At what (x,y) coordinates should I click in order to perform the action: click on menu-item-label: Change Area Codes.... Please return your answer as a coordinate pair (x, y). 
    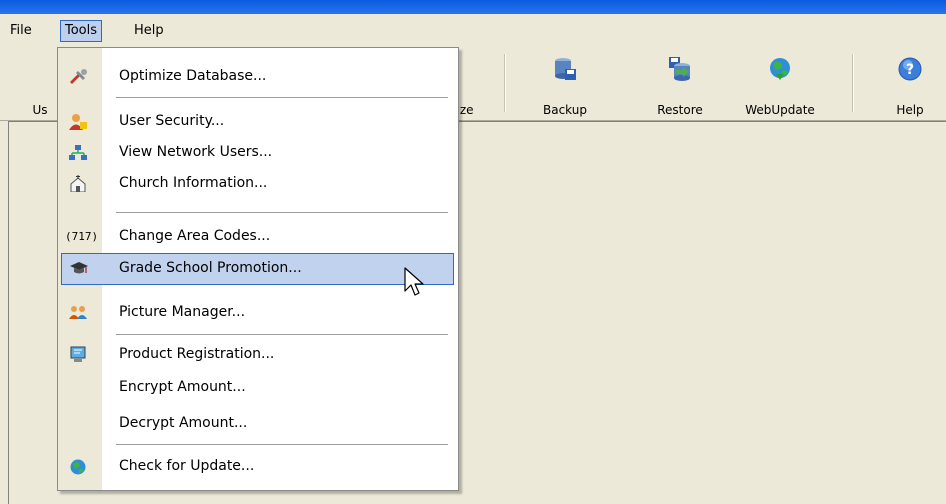
    Looking at the image, I should click on (195, 236).